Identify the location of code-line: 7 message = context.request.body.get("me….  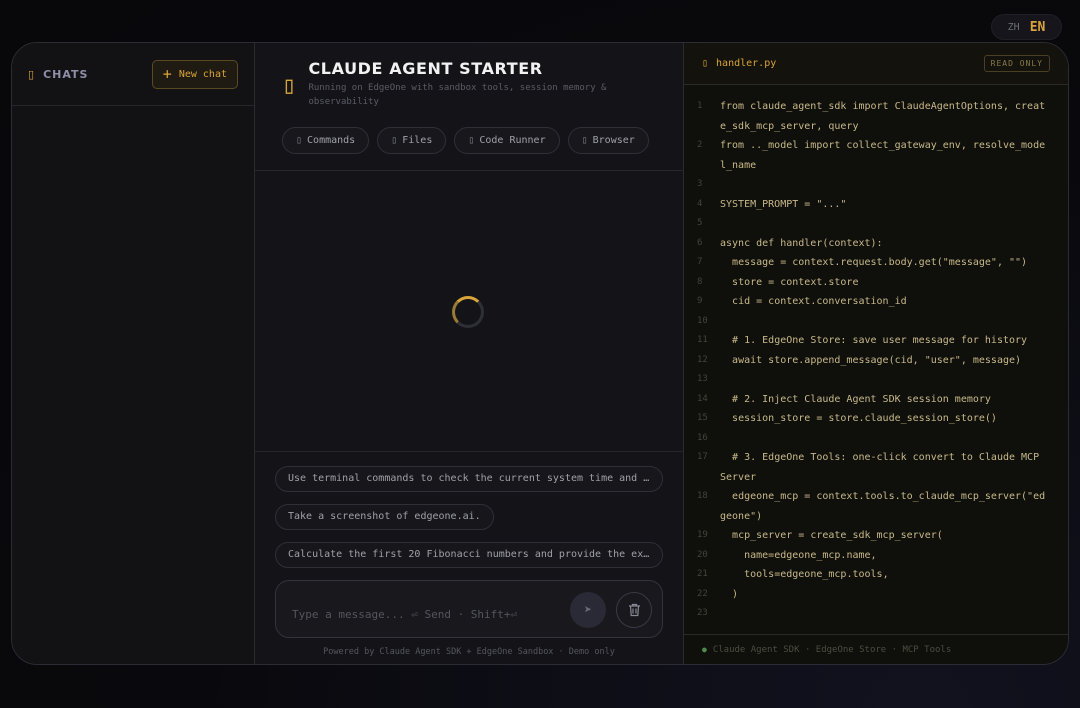
(872, 263).